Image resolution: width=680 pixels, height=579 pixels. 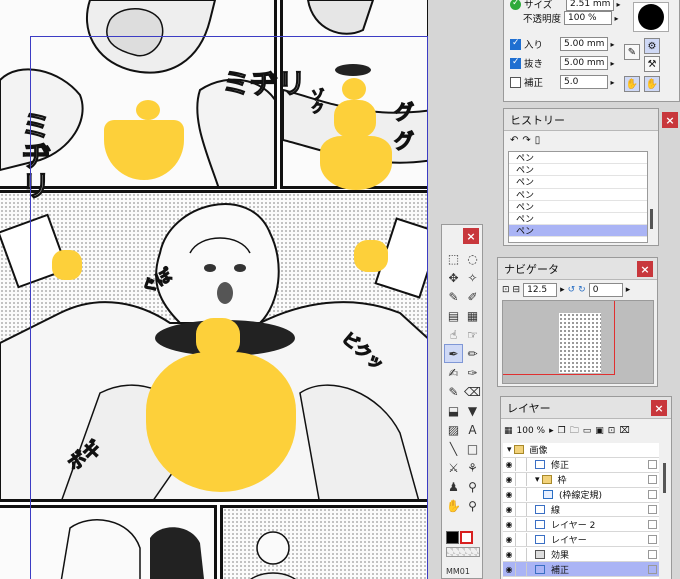 I want to click on gradient-icon: ▨, so click(x=453, y=429).